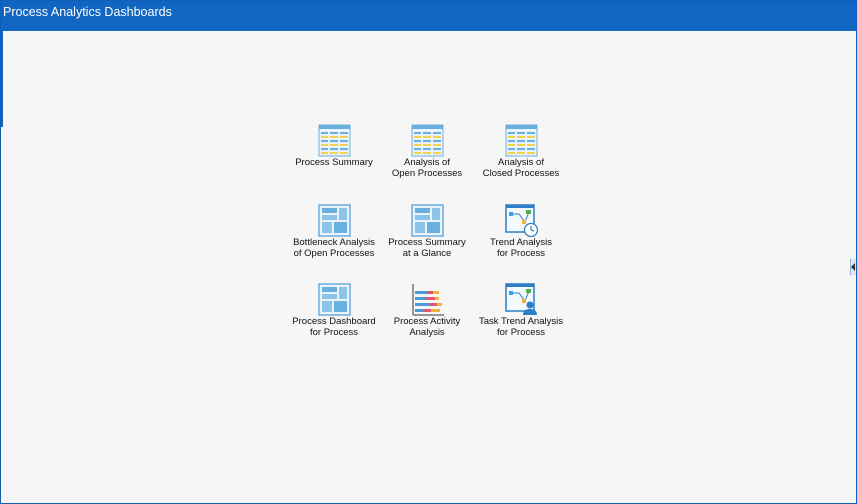  I want to click on chevron-left-icon, so click(853, 267).